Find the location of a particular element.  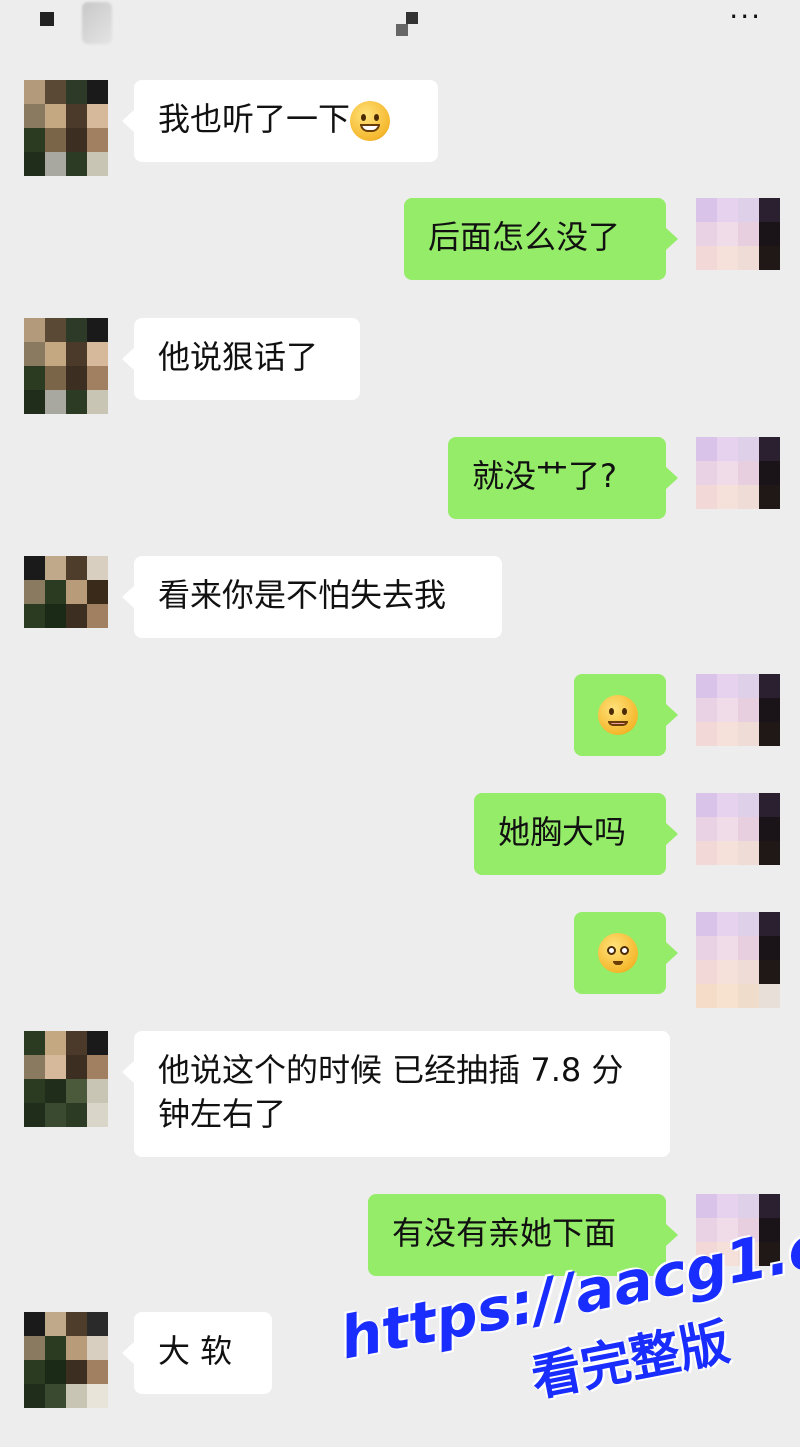

flushed-face-icon is located at coordinates (618, 953).